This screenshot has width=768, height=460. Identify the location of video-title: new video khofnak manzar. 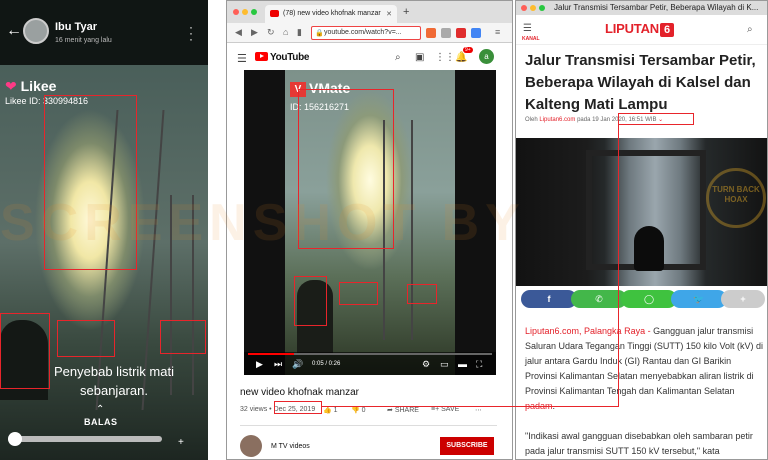
(299, 392).